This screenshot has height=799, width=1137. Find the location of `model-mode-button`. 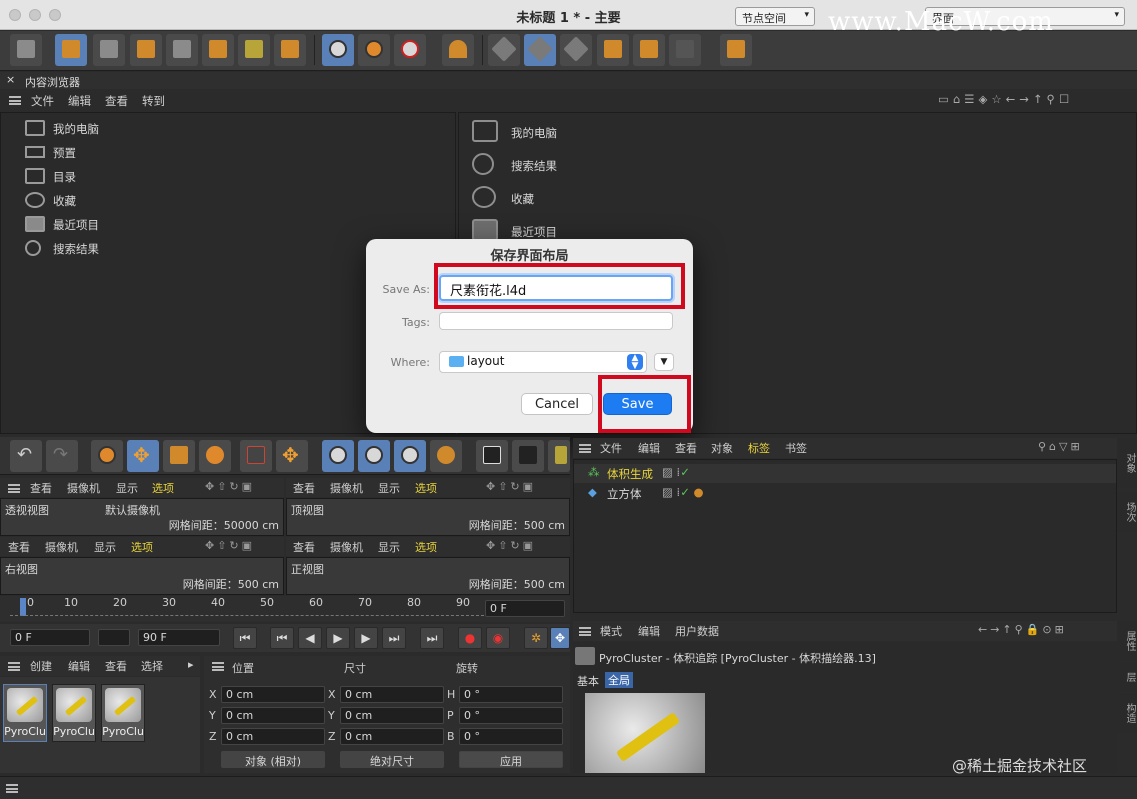

model-mode-button is located at coordinates (71, 50).